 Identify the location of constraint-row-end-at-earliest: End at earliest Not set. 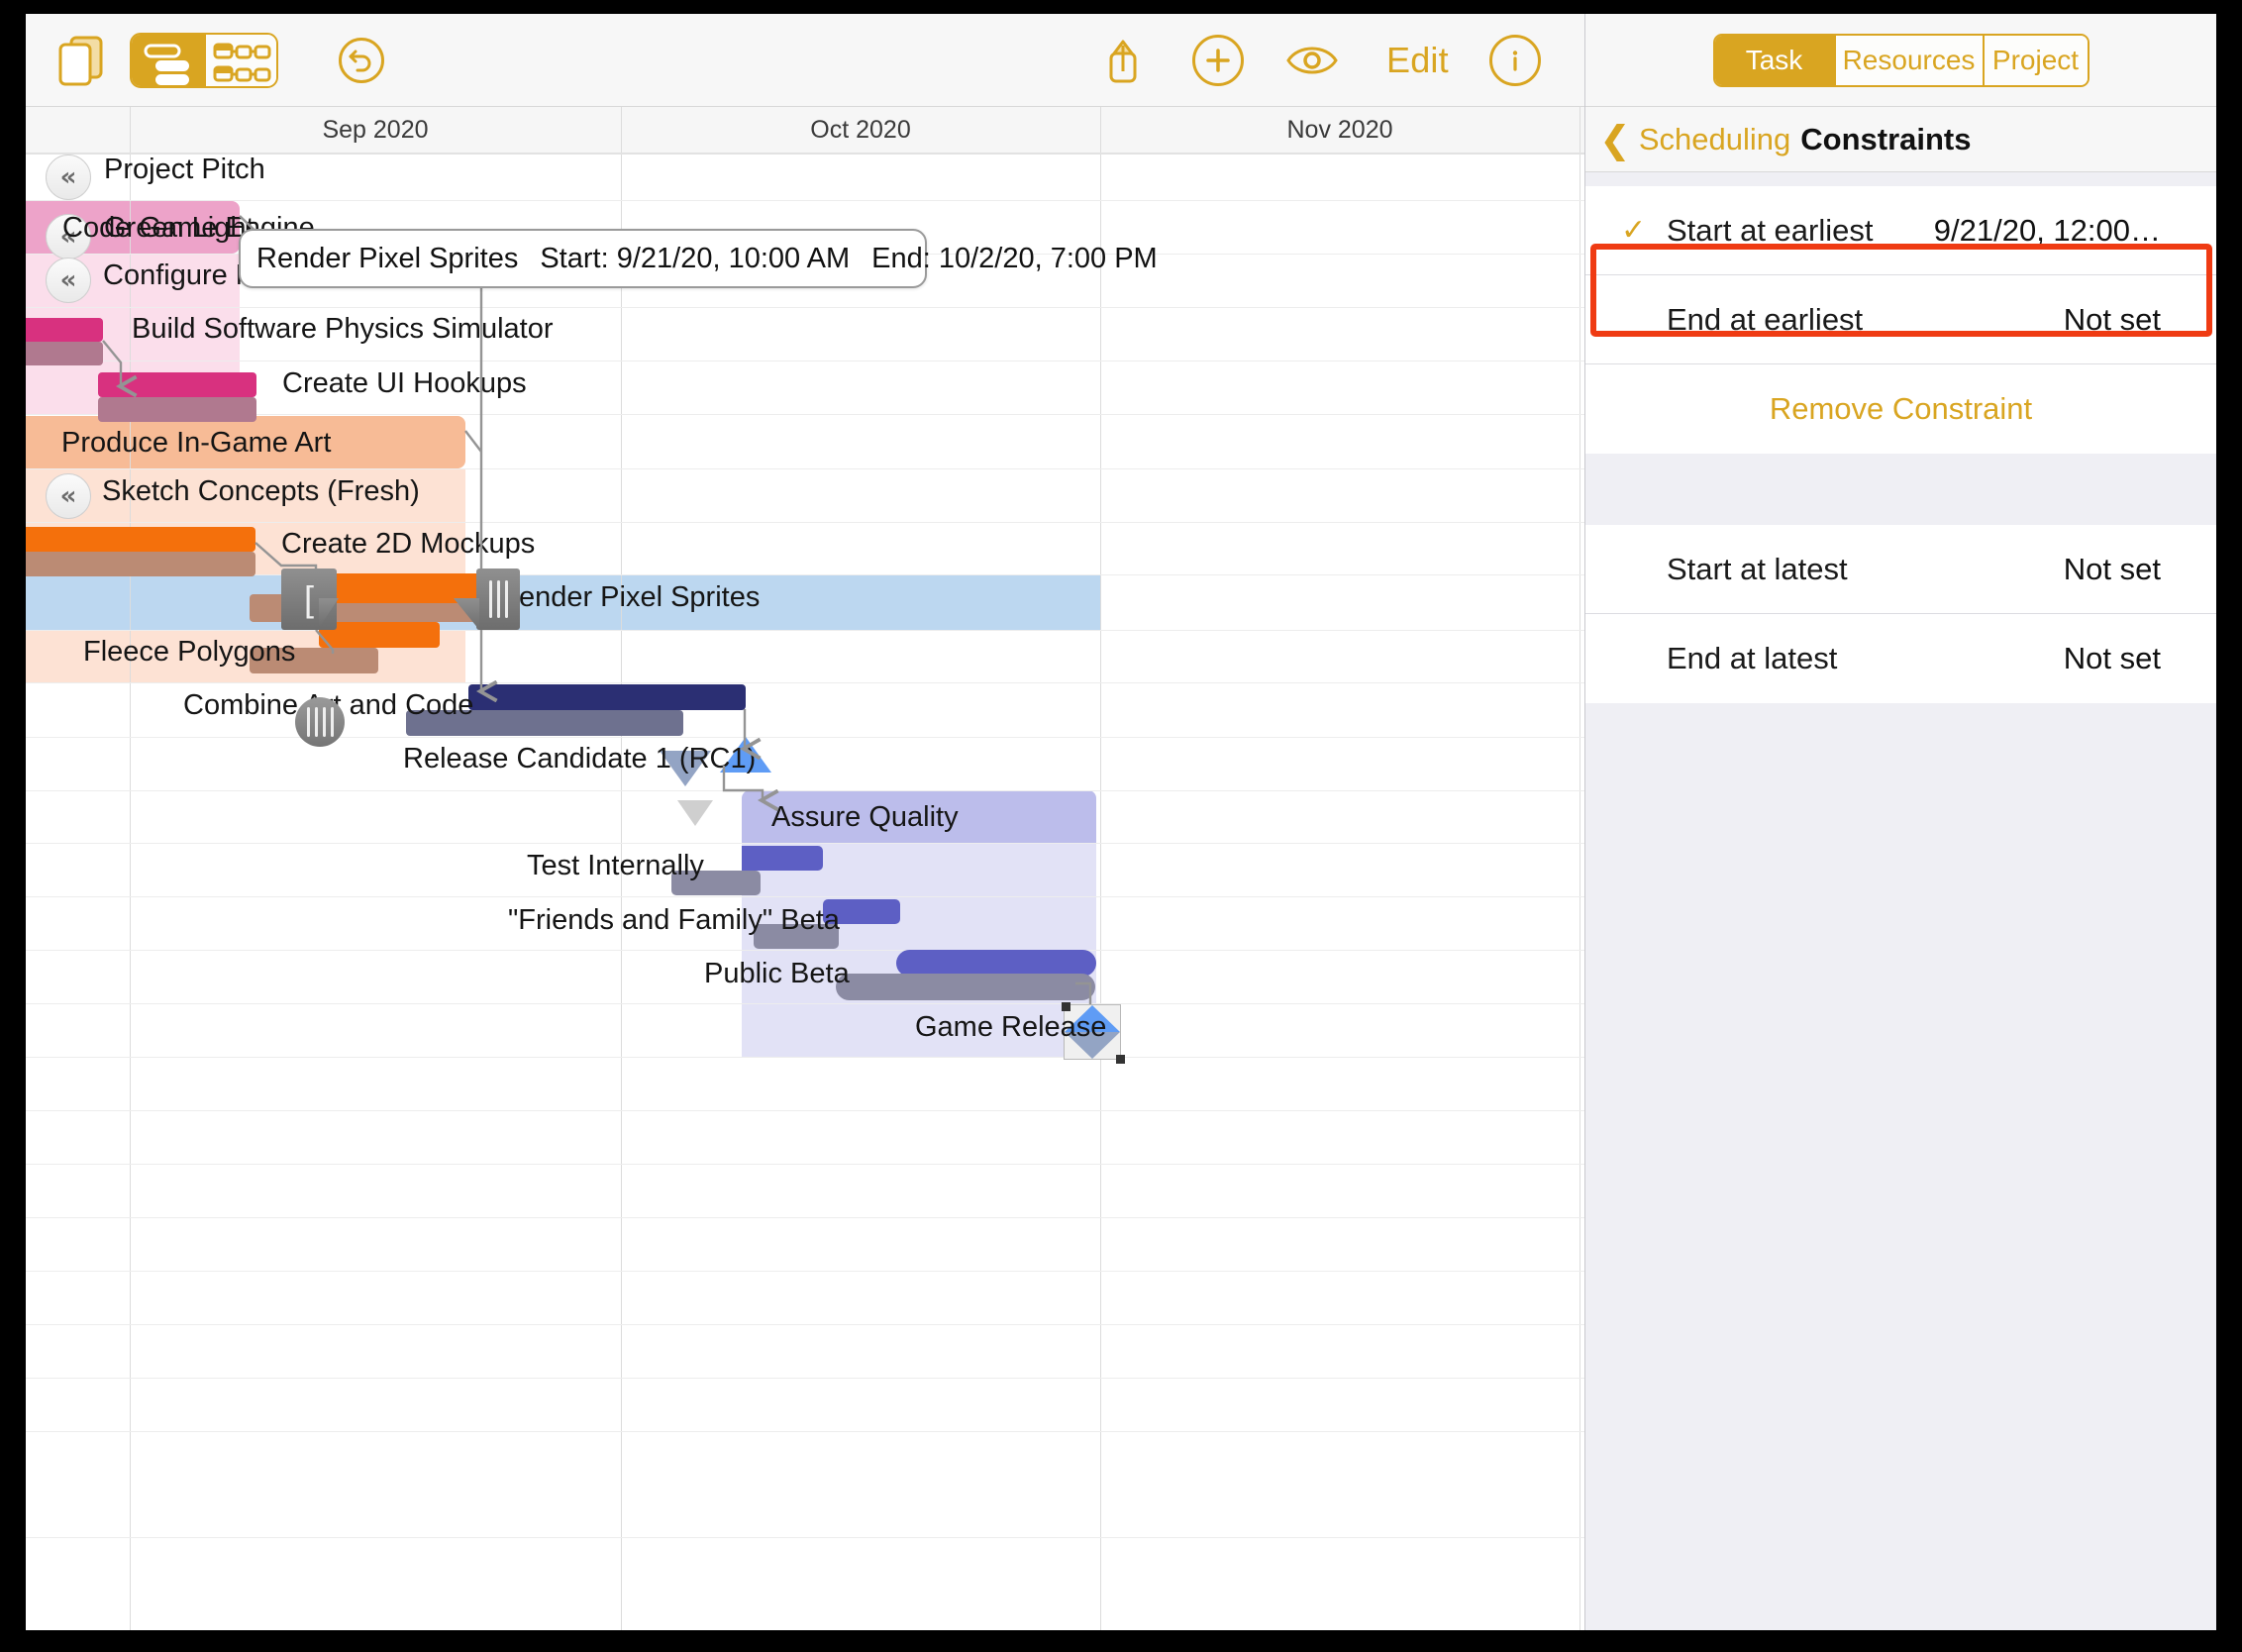
(1901, 320).